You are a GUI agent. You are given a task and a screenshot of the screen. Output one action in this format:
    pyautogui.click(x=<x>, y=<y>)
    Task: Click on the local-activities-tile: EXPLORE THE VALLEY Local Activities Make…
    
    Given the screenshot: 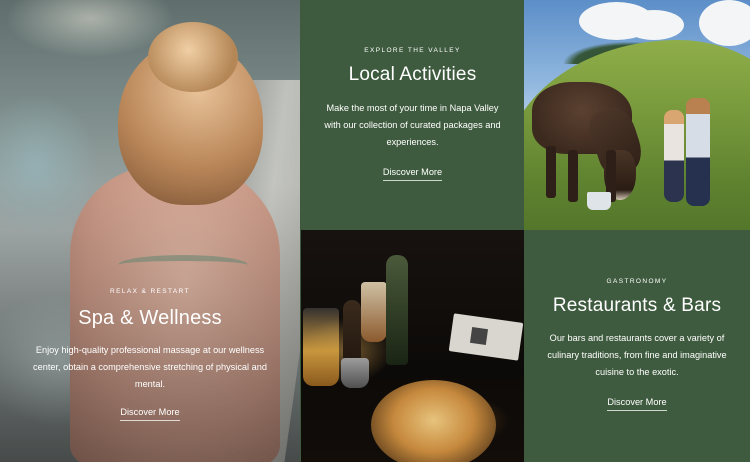 What is the action you would take?
    pyautogui.click(x=412, y=115)
    